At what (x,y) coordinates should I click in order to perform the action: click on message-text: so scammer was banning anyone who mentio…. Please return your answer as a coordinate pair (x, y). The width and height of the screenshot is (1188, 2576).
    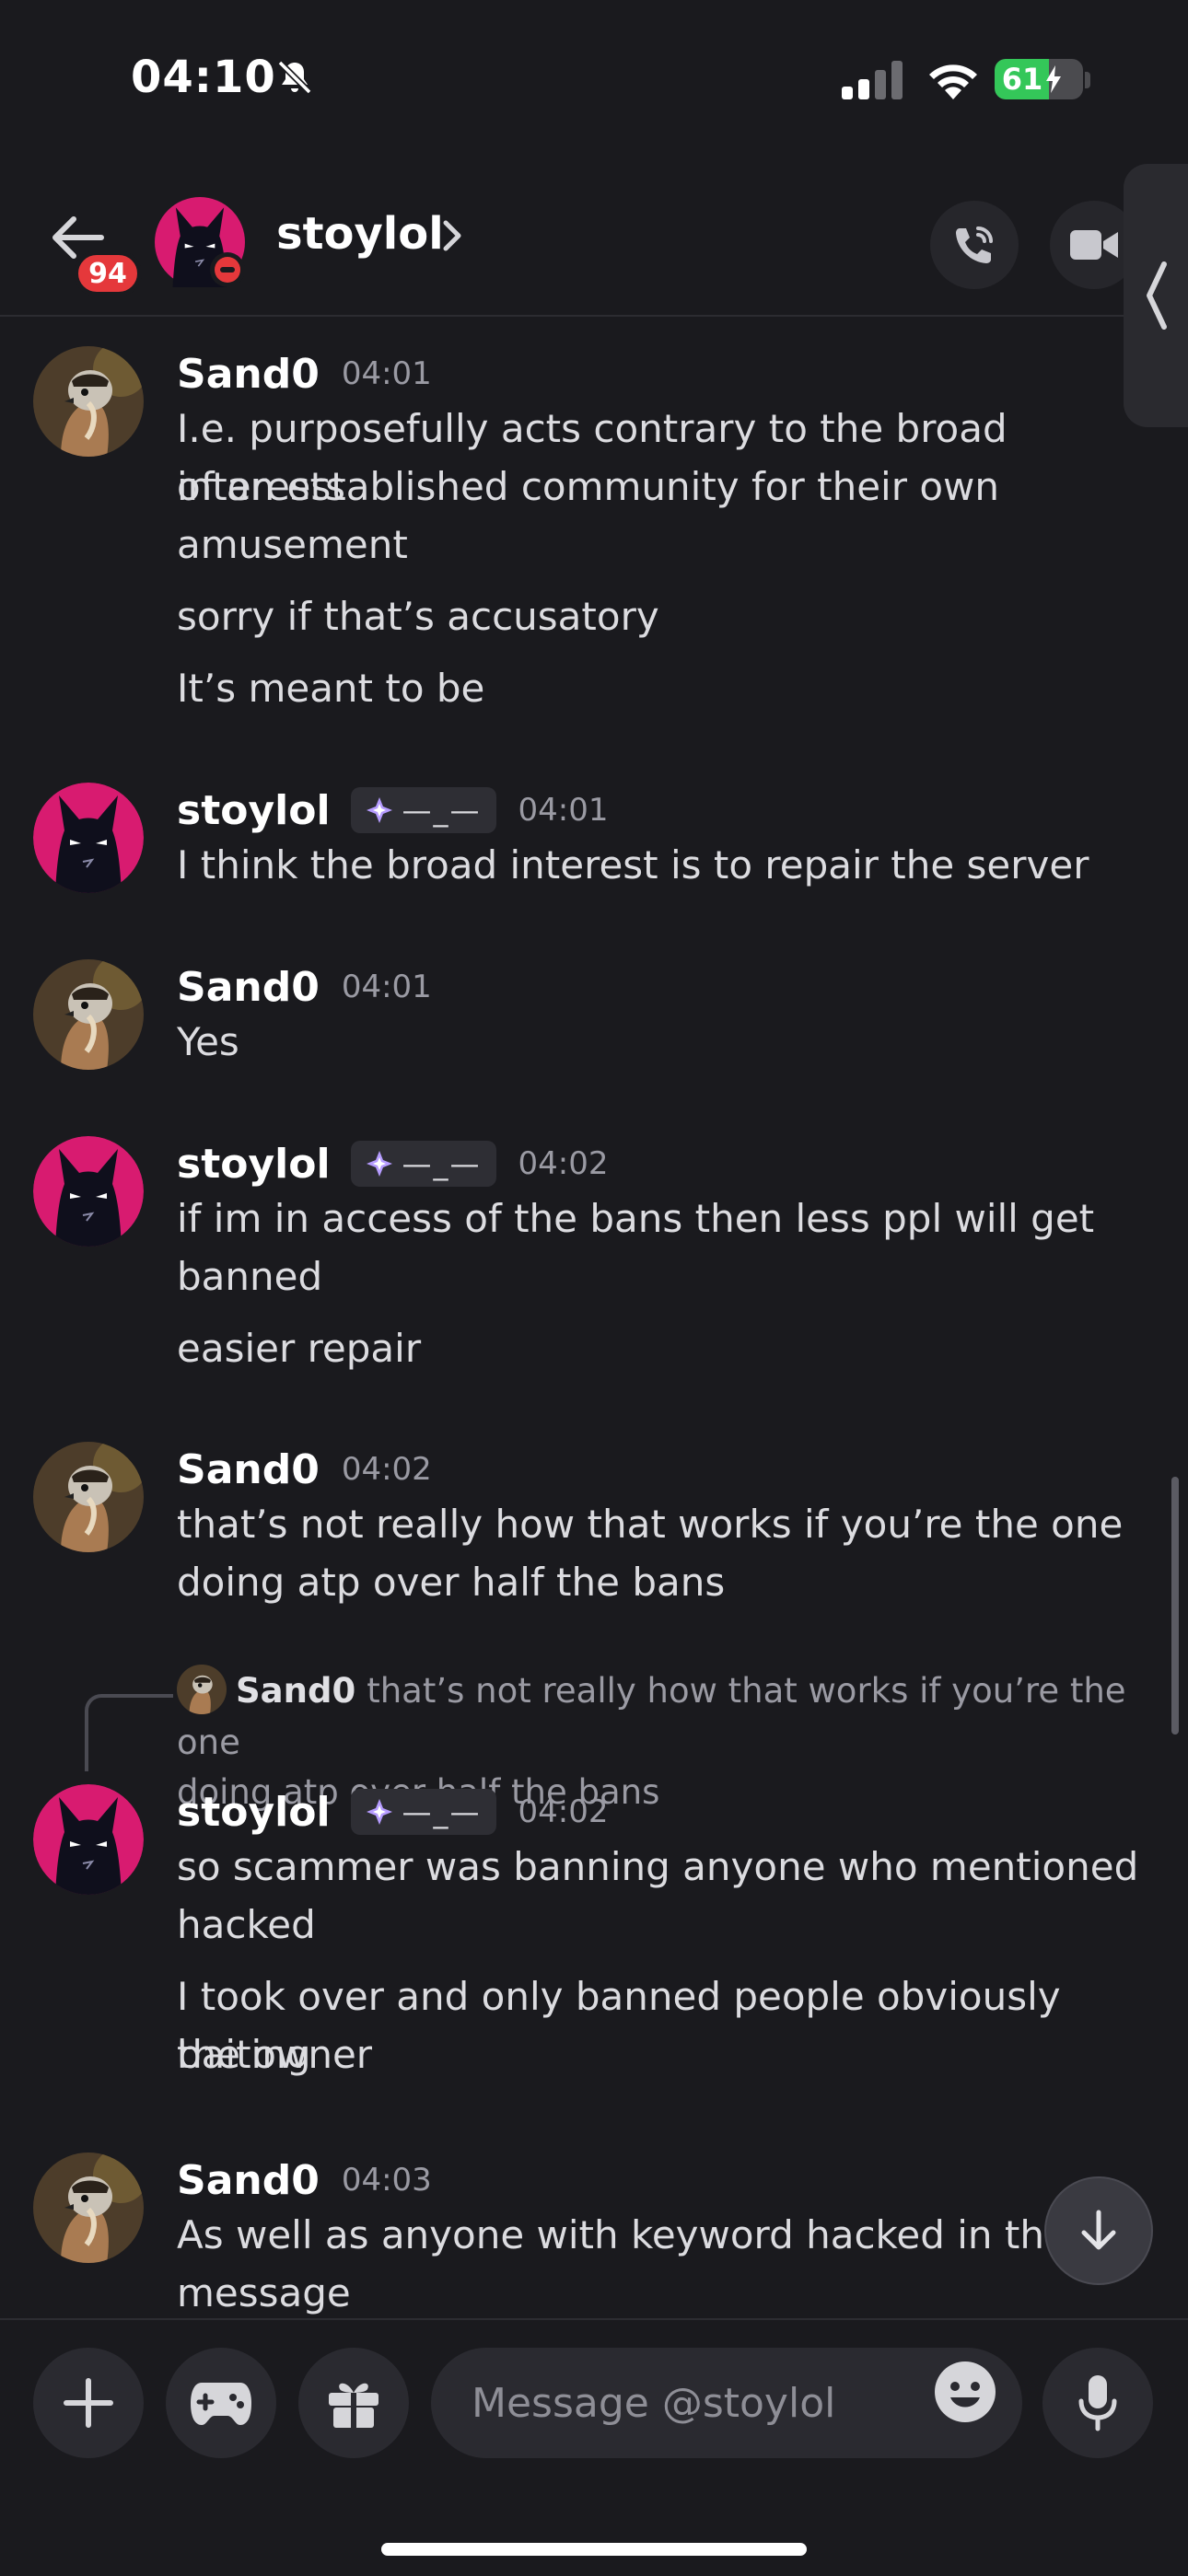
    Looking at the image, I should click on (658, 1866).